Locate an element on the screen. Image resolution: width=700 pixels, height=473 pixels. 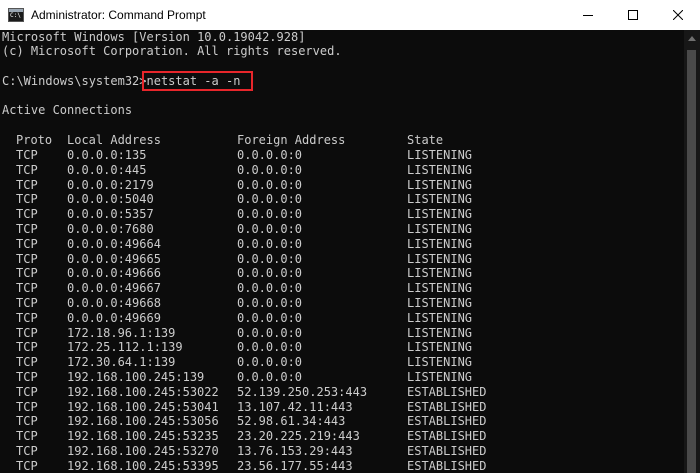
cell-local-address: 192.168.100.245:53270 is located at coordinates (143, 451).